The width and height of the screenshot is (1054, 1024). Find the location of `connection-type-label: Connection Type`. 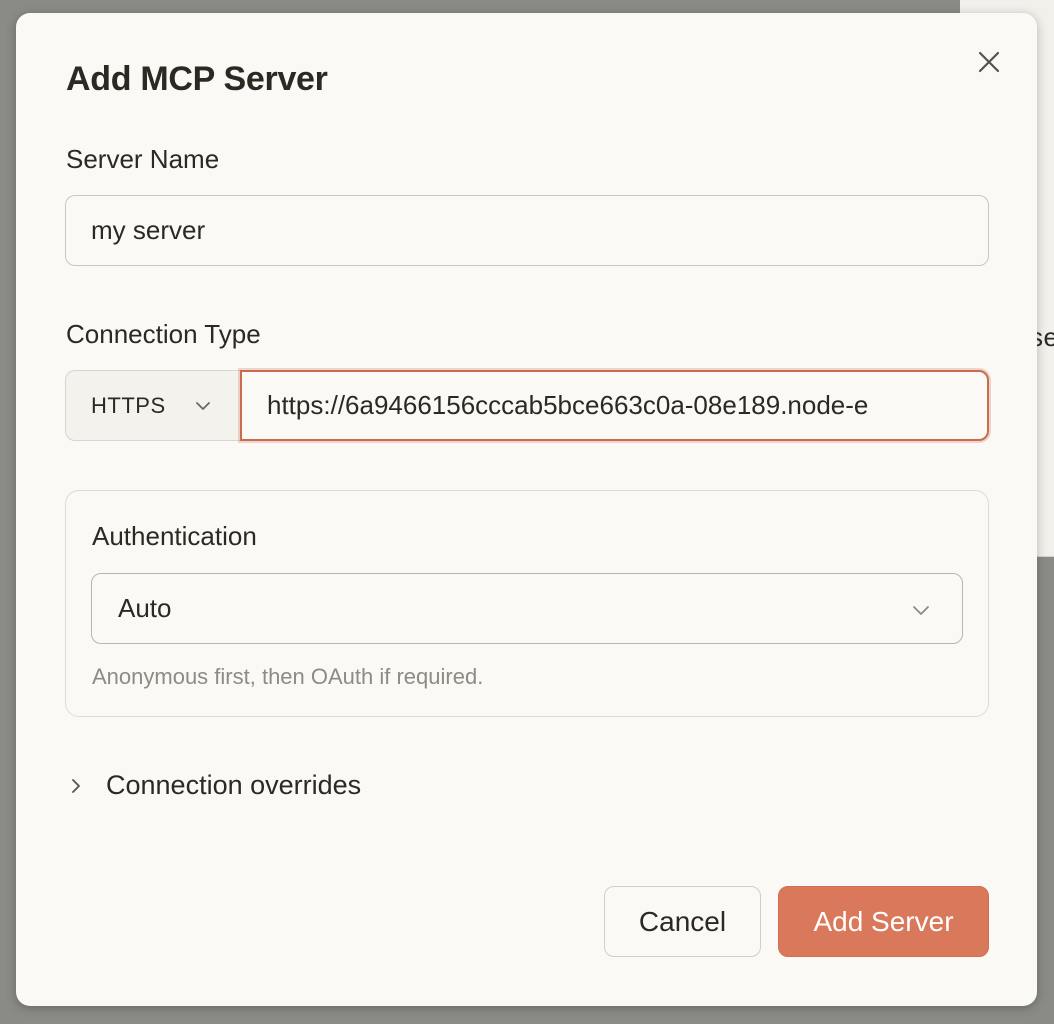

connection-type-label: Connection Type is located at coordinates (163, 334).